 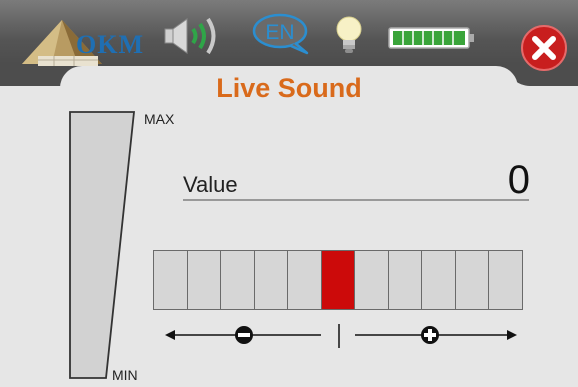 I want to click on gauge-min-label: MIN, so click(x=125, y=375).